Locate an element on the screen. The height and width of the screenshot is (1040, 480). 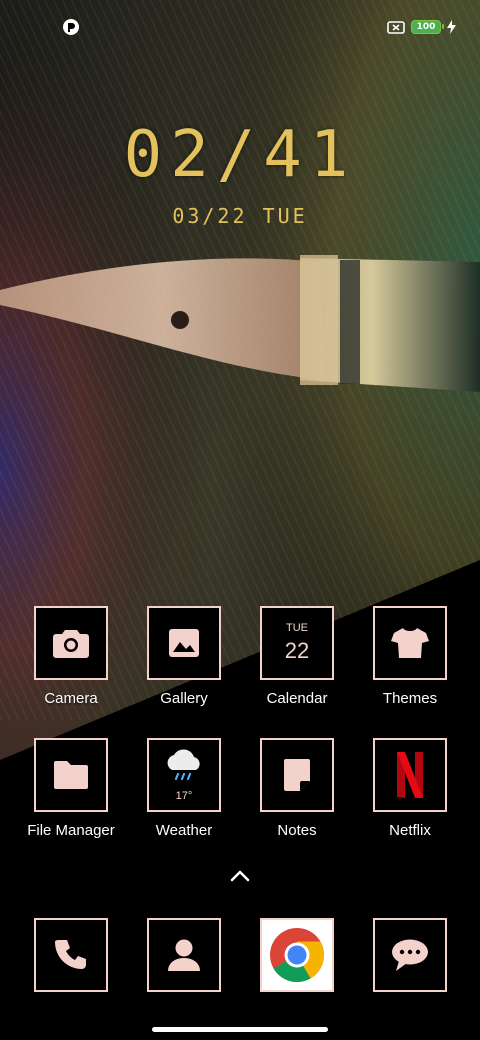
app-tile: TUE 22 is located at coordinates (297, 643).